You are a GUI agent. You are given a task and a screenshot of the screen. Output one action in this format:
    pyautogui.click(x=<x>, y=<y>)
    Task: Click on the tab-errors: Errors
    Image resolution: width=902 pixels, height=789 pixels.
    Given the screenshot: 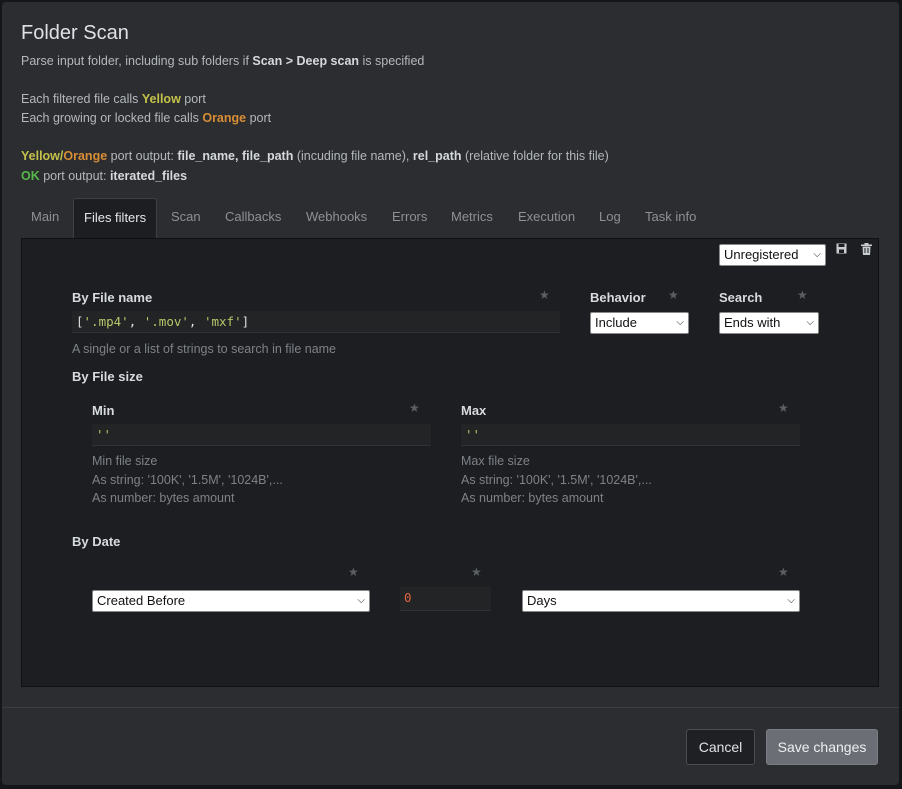 What is the action you would take?
    pyautogui.click(x=409, y=218)
    